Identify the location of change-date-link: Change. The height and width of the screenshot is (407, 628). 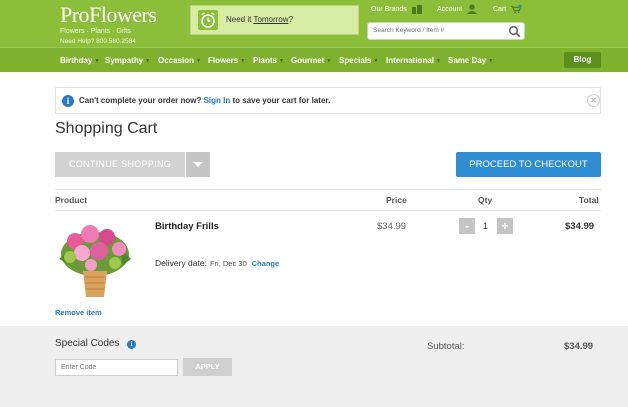
(266, 263).